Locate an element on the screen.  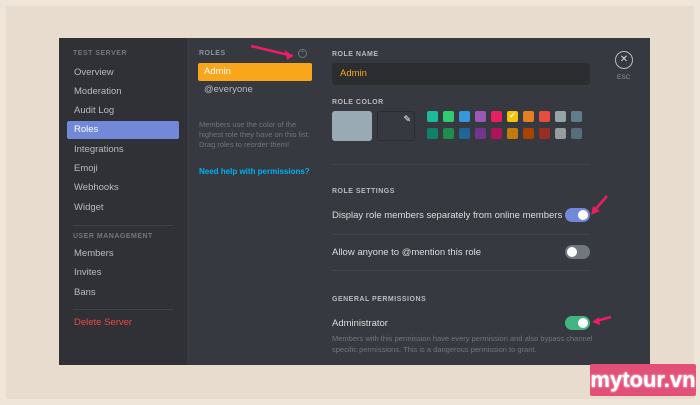
sidebar-item-members: Members is located at coordinates (123, 254).